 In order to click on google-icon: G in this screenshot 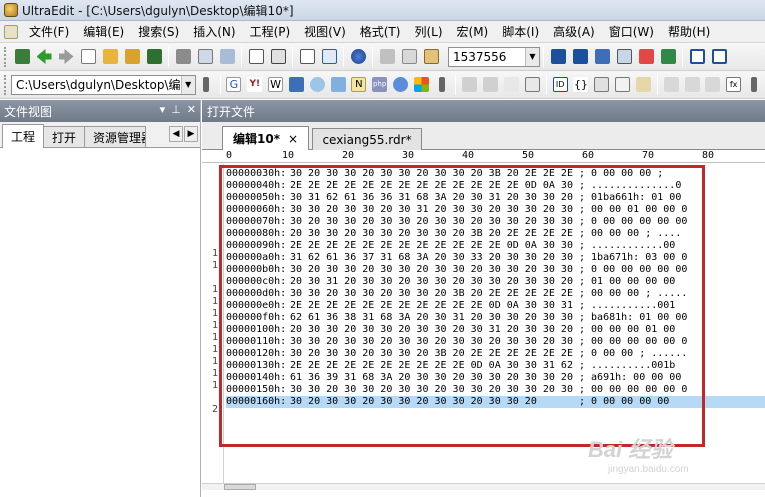, I will do `click(234, 85)`.